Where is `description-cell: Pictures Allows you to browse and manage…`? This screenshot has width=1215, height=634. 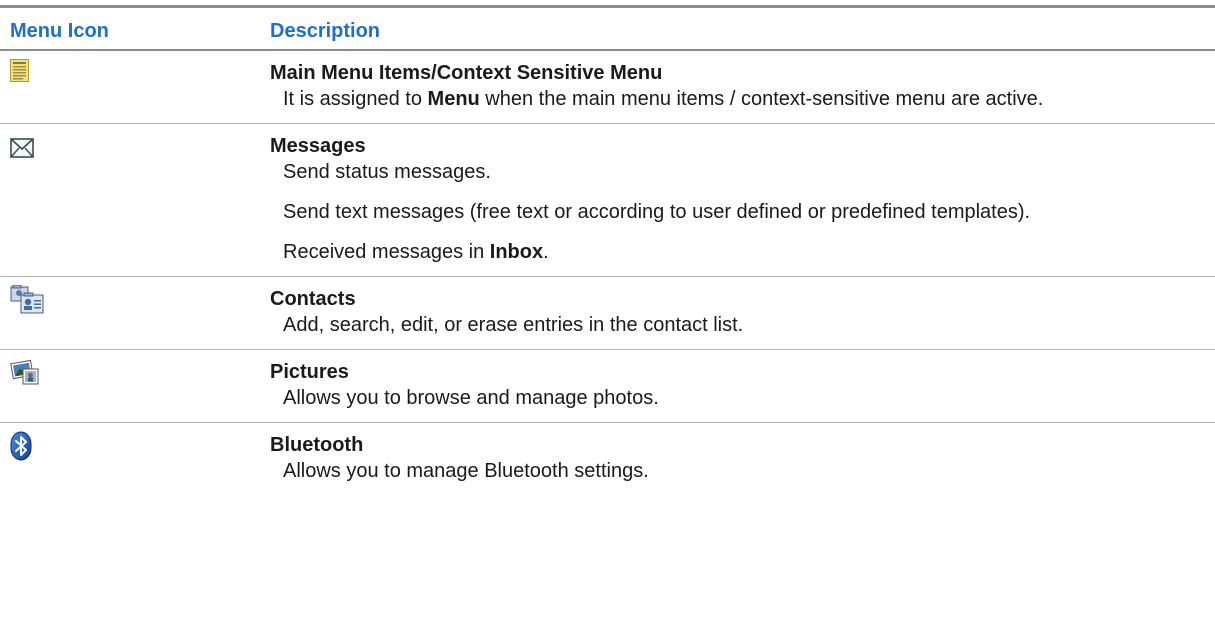
description-cell: Pictures Allows you to browse and manage… is located at coordinates (730, 386).